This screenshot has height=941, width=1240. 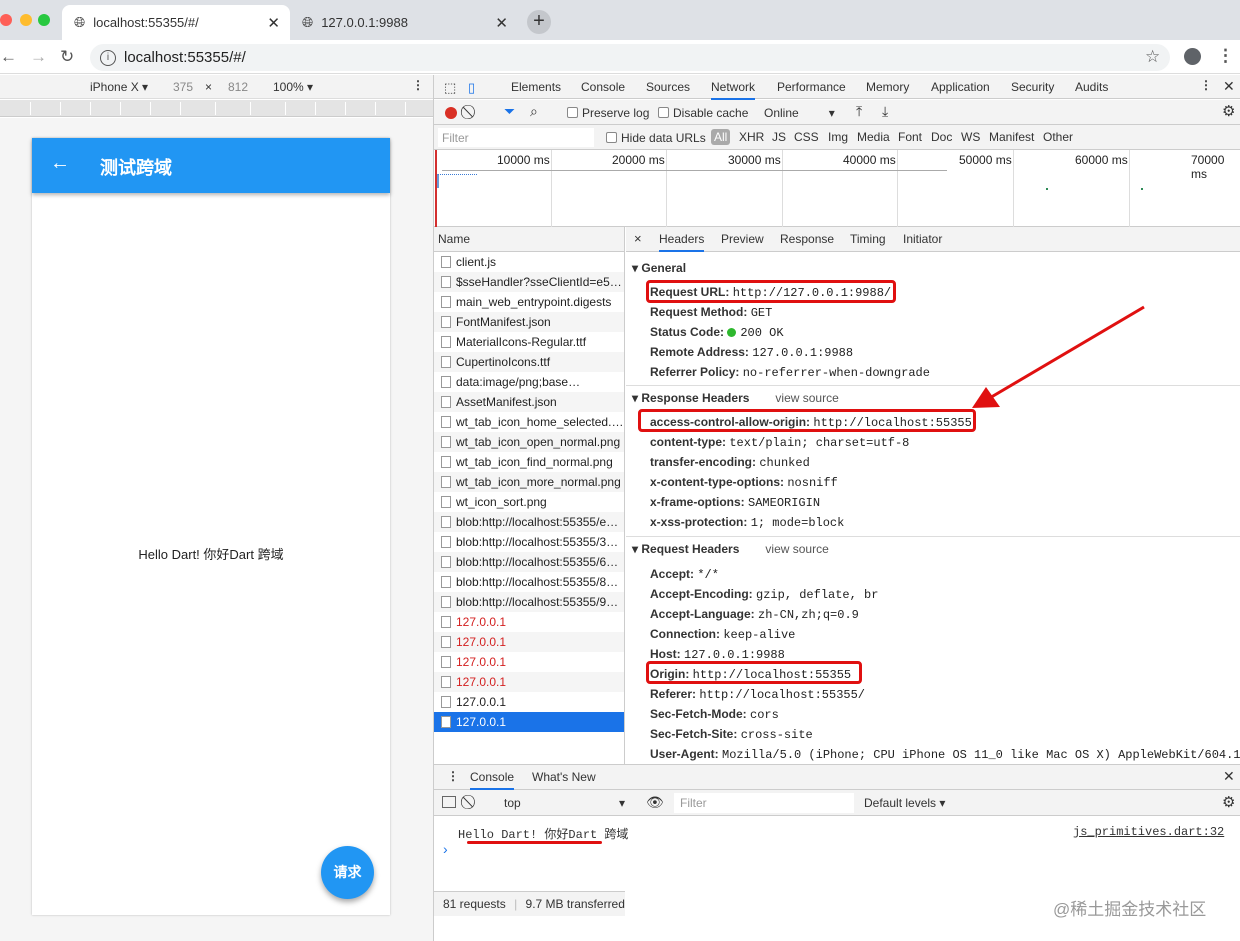 I want to click on close-details-icon: ×, so click(x=638, y=238).